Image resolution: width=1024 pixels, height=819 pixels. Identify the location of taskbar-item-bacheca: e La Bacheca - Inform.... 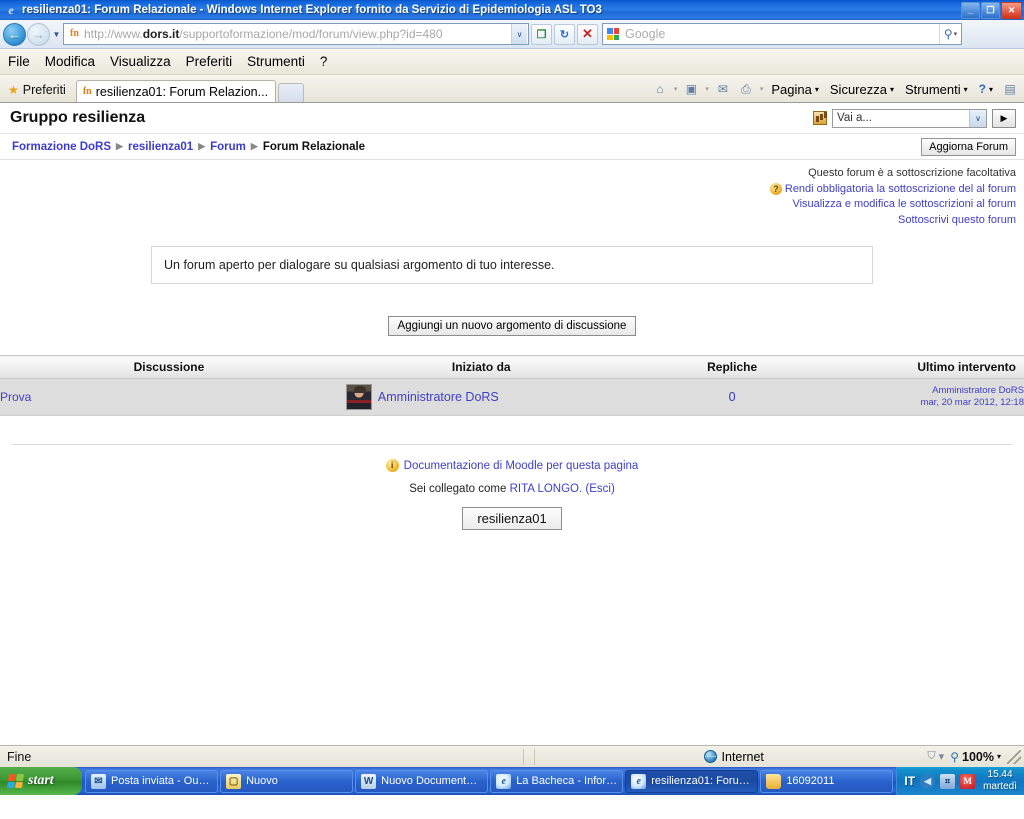
(557, 781).